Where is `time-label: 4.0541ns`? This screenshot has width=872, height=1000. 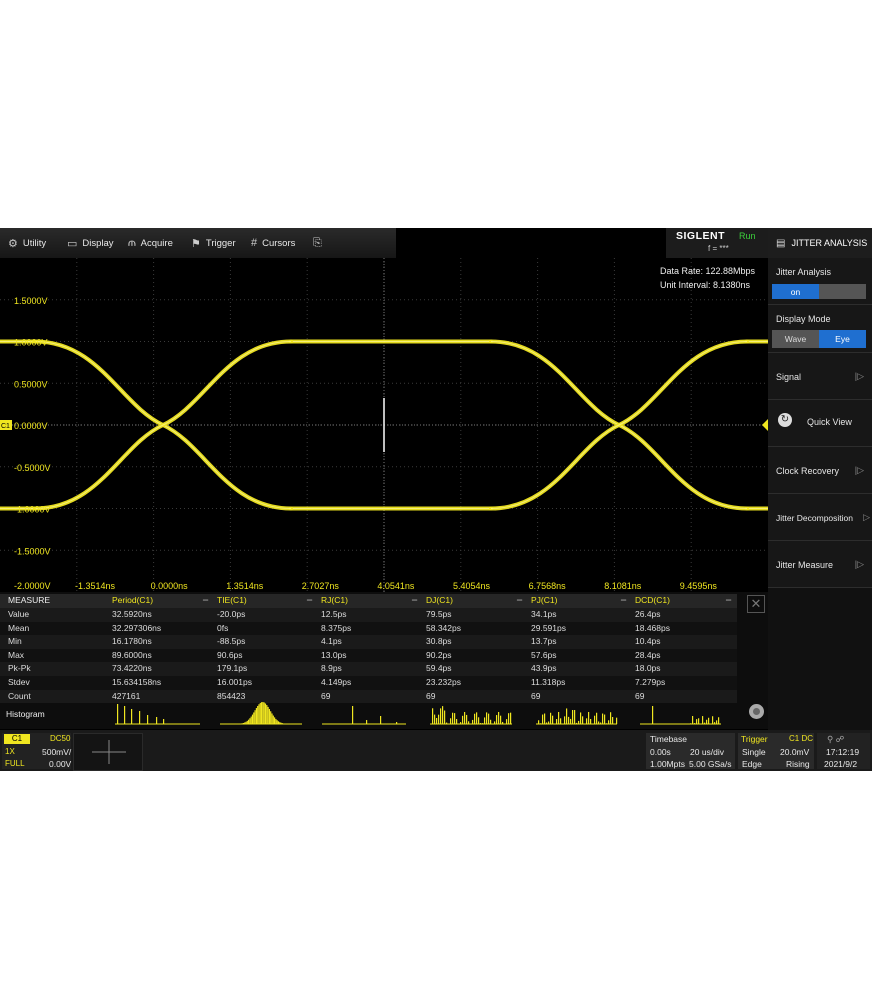
time-label: 4.0541ns is located at coordinates (396, 586).